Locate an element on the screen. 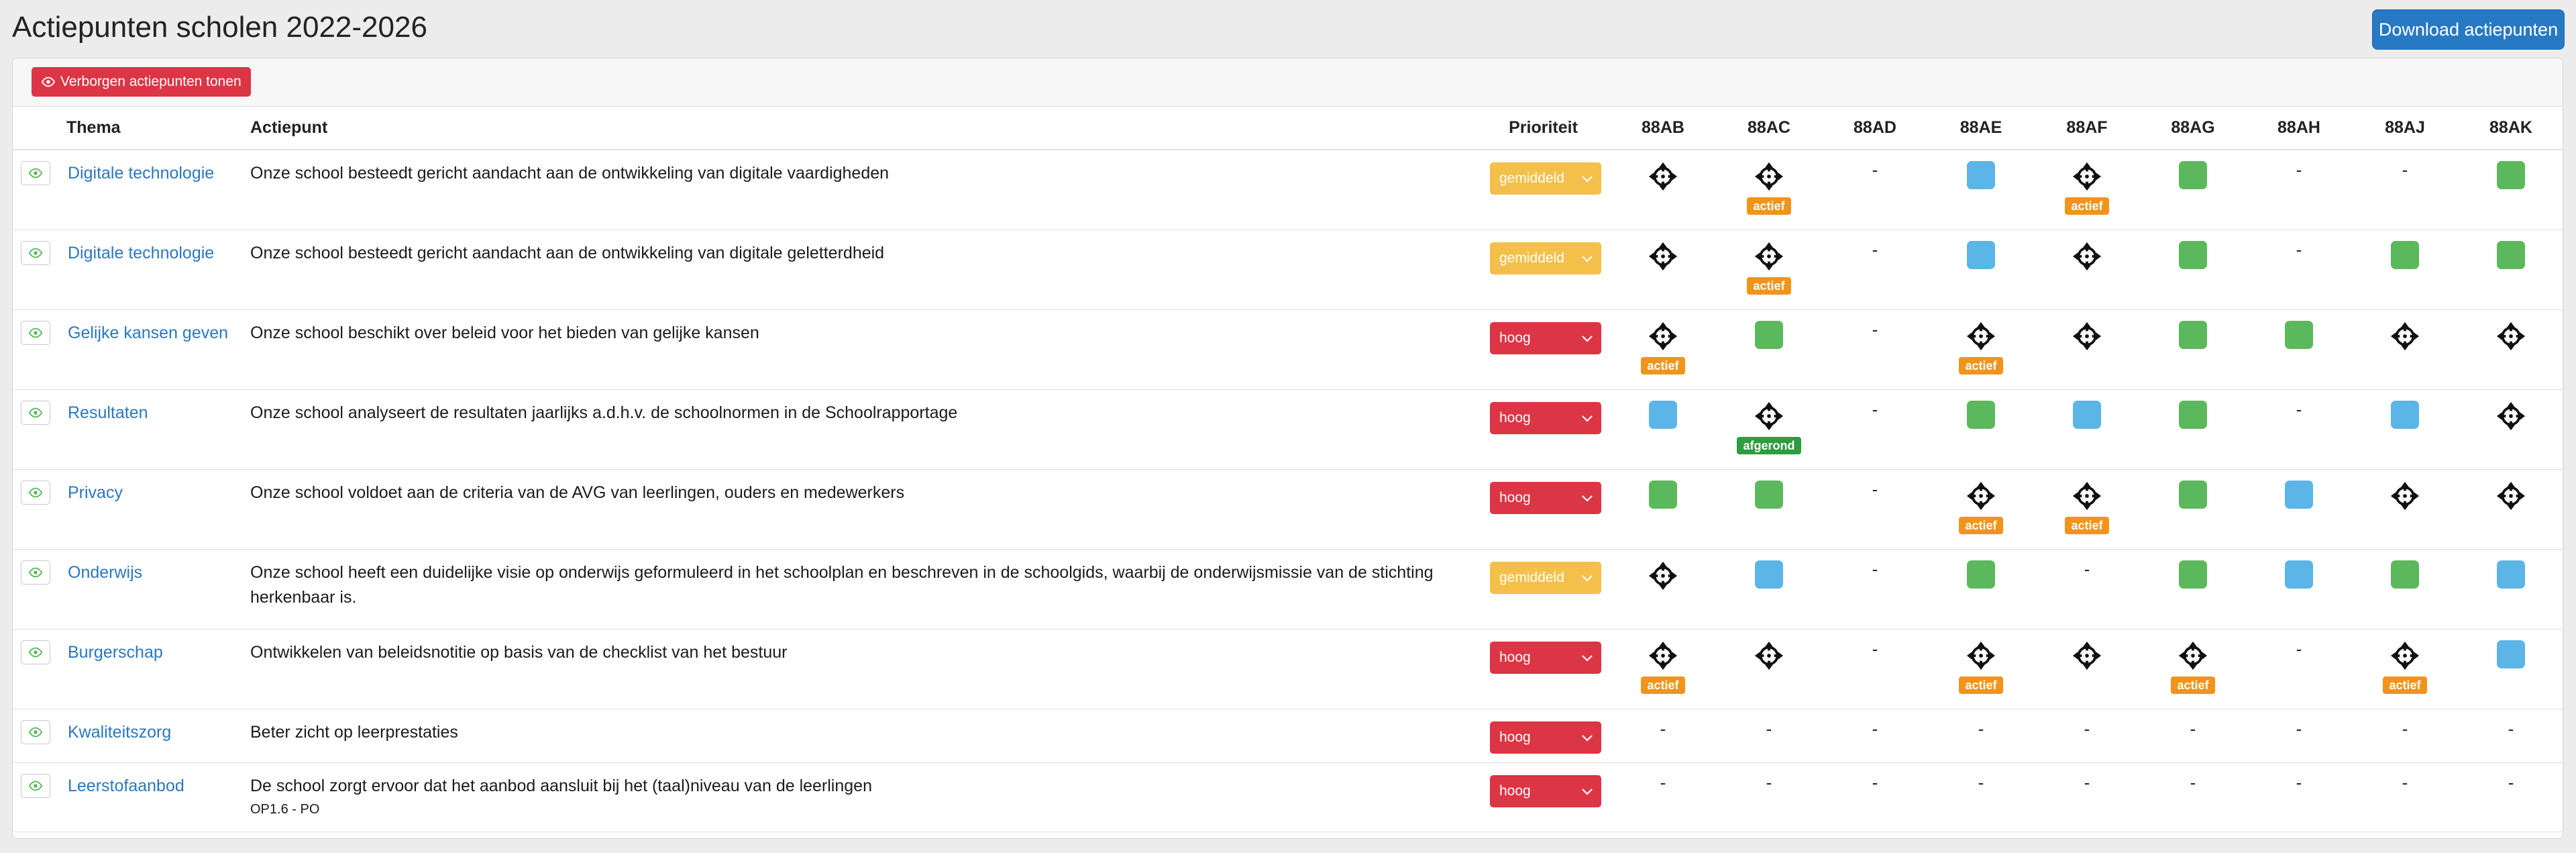 The width and height of the screenshot is (2576, 853). thema-link: Privacy is located at coordinates (95, 492).